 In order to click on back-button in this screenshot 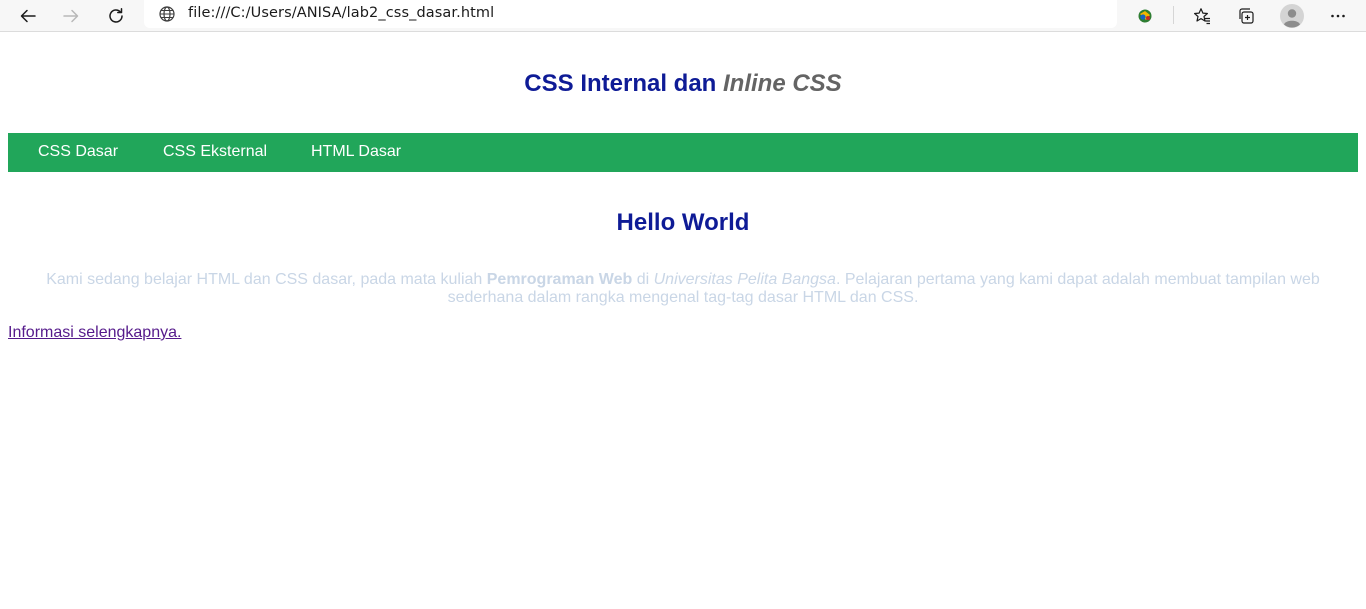, I will do `click(28, 16)`.